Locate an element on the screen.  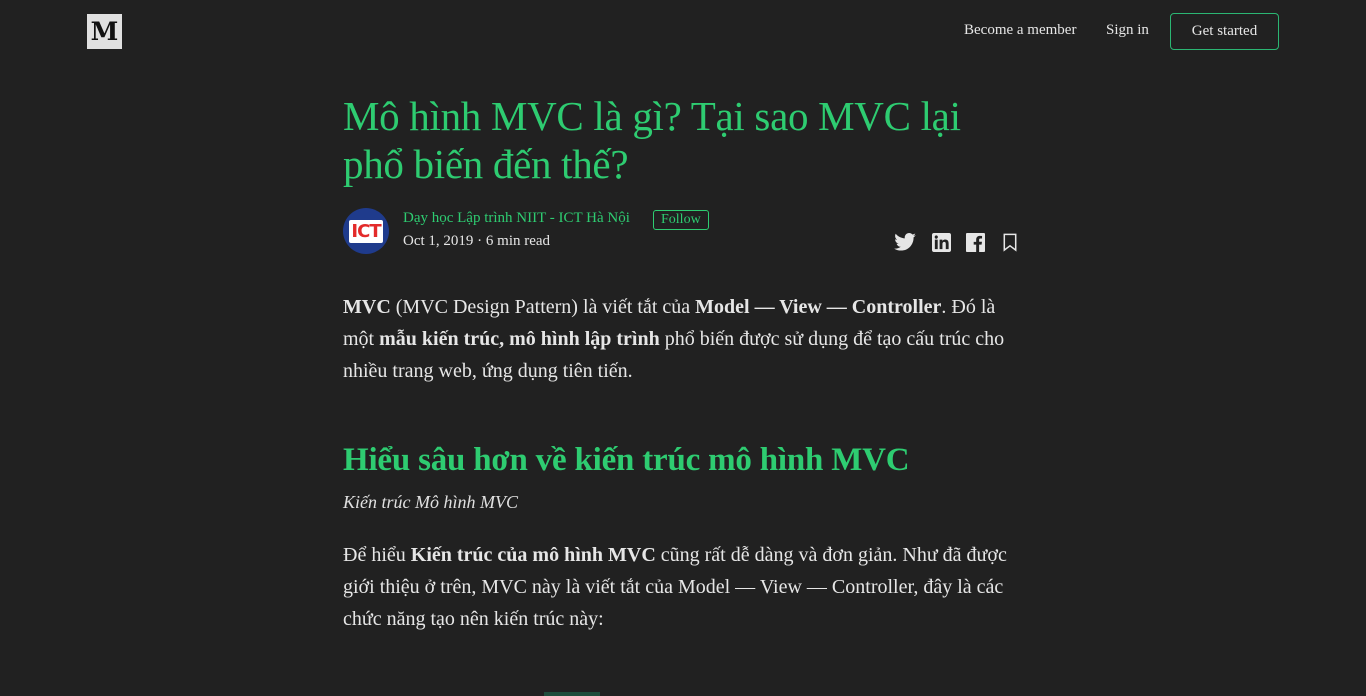
sign-in-link: Sign in is located at coordinates (1127, 30).